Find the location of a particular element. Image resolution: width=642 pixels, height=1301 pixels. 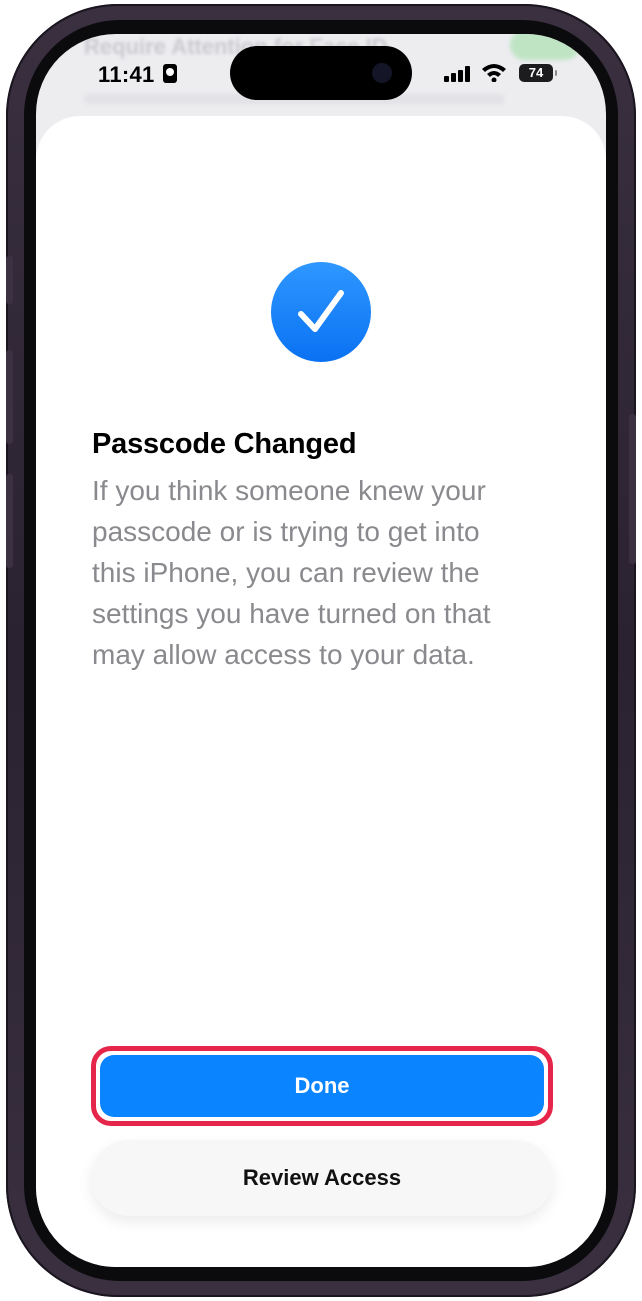

signal-icon is located at coordinates (458, 74).